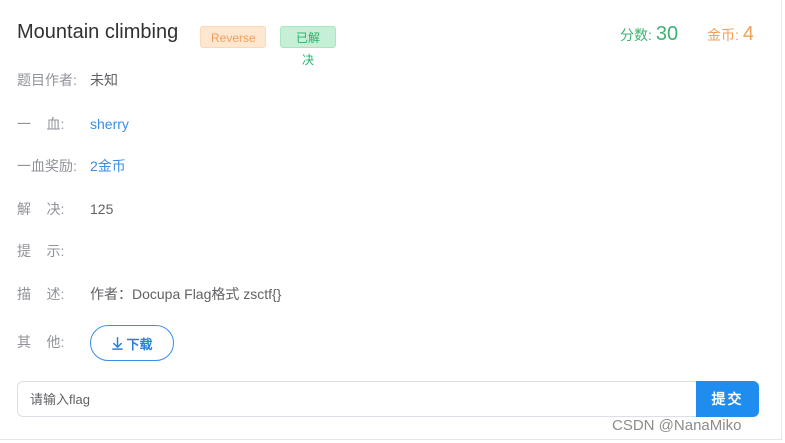  I want to click on first-blood-reward-label: 一血奖励:, so click(47, 166).